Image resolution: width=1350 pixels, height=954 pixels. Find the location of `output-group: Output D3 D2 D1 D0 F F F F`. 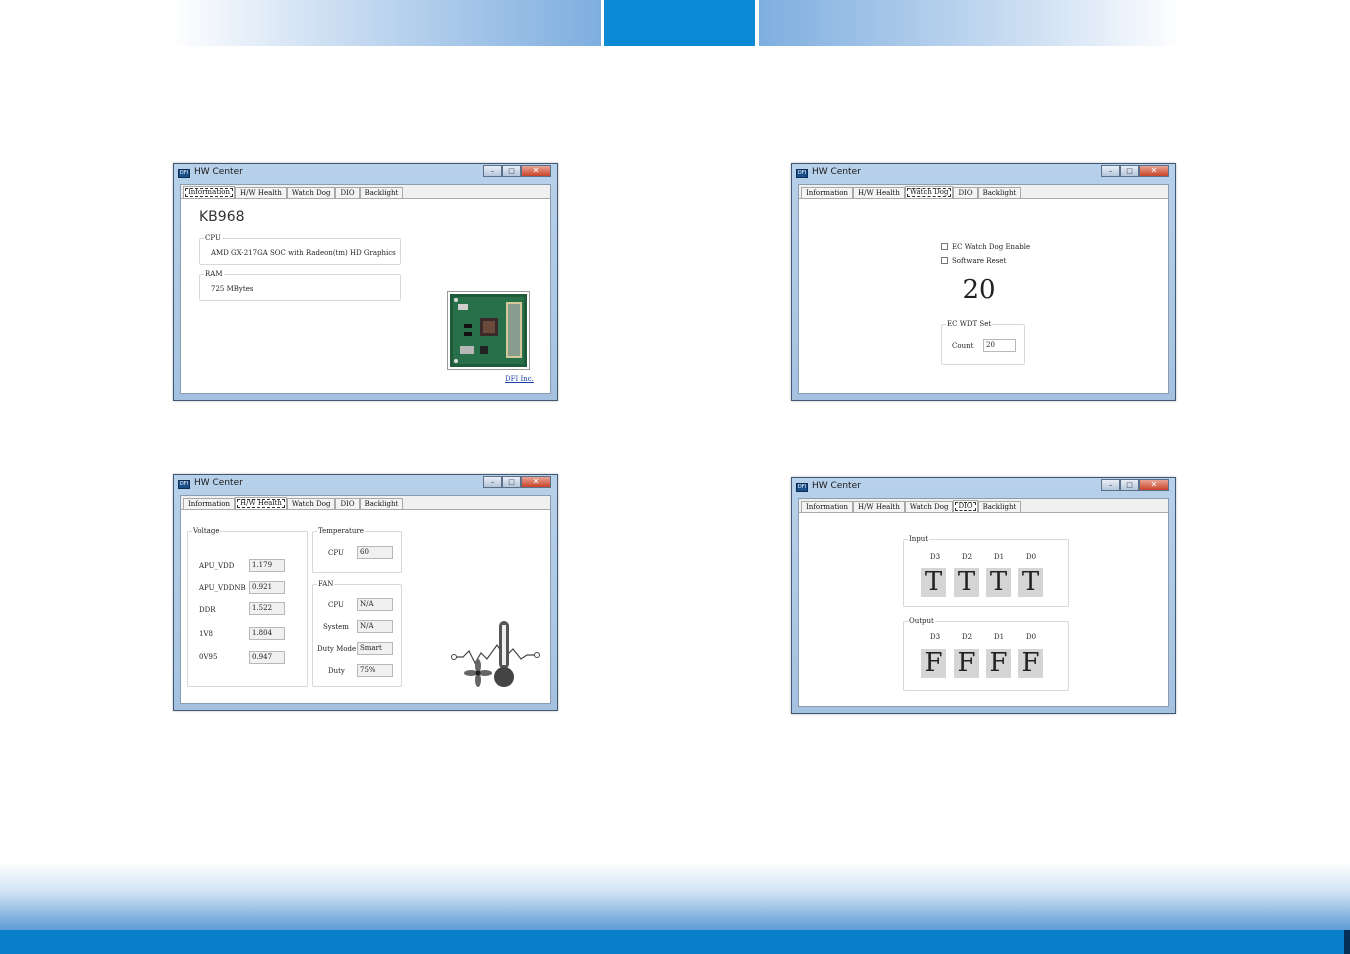

output-group: Output D3 D2 D1 D0 F F F F is located at coordinates (986, 654).